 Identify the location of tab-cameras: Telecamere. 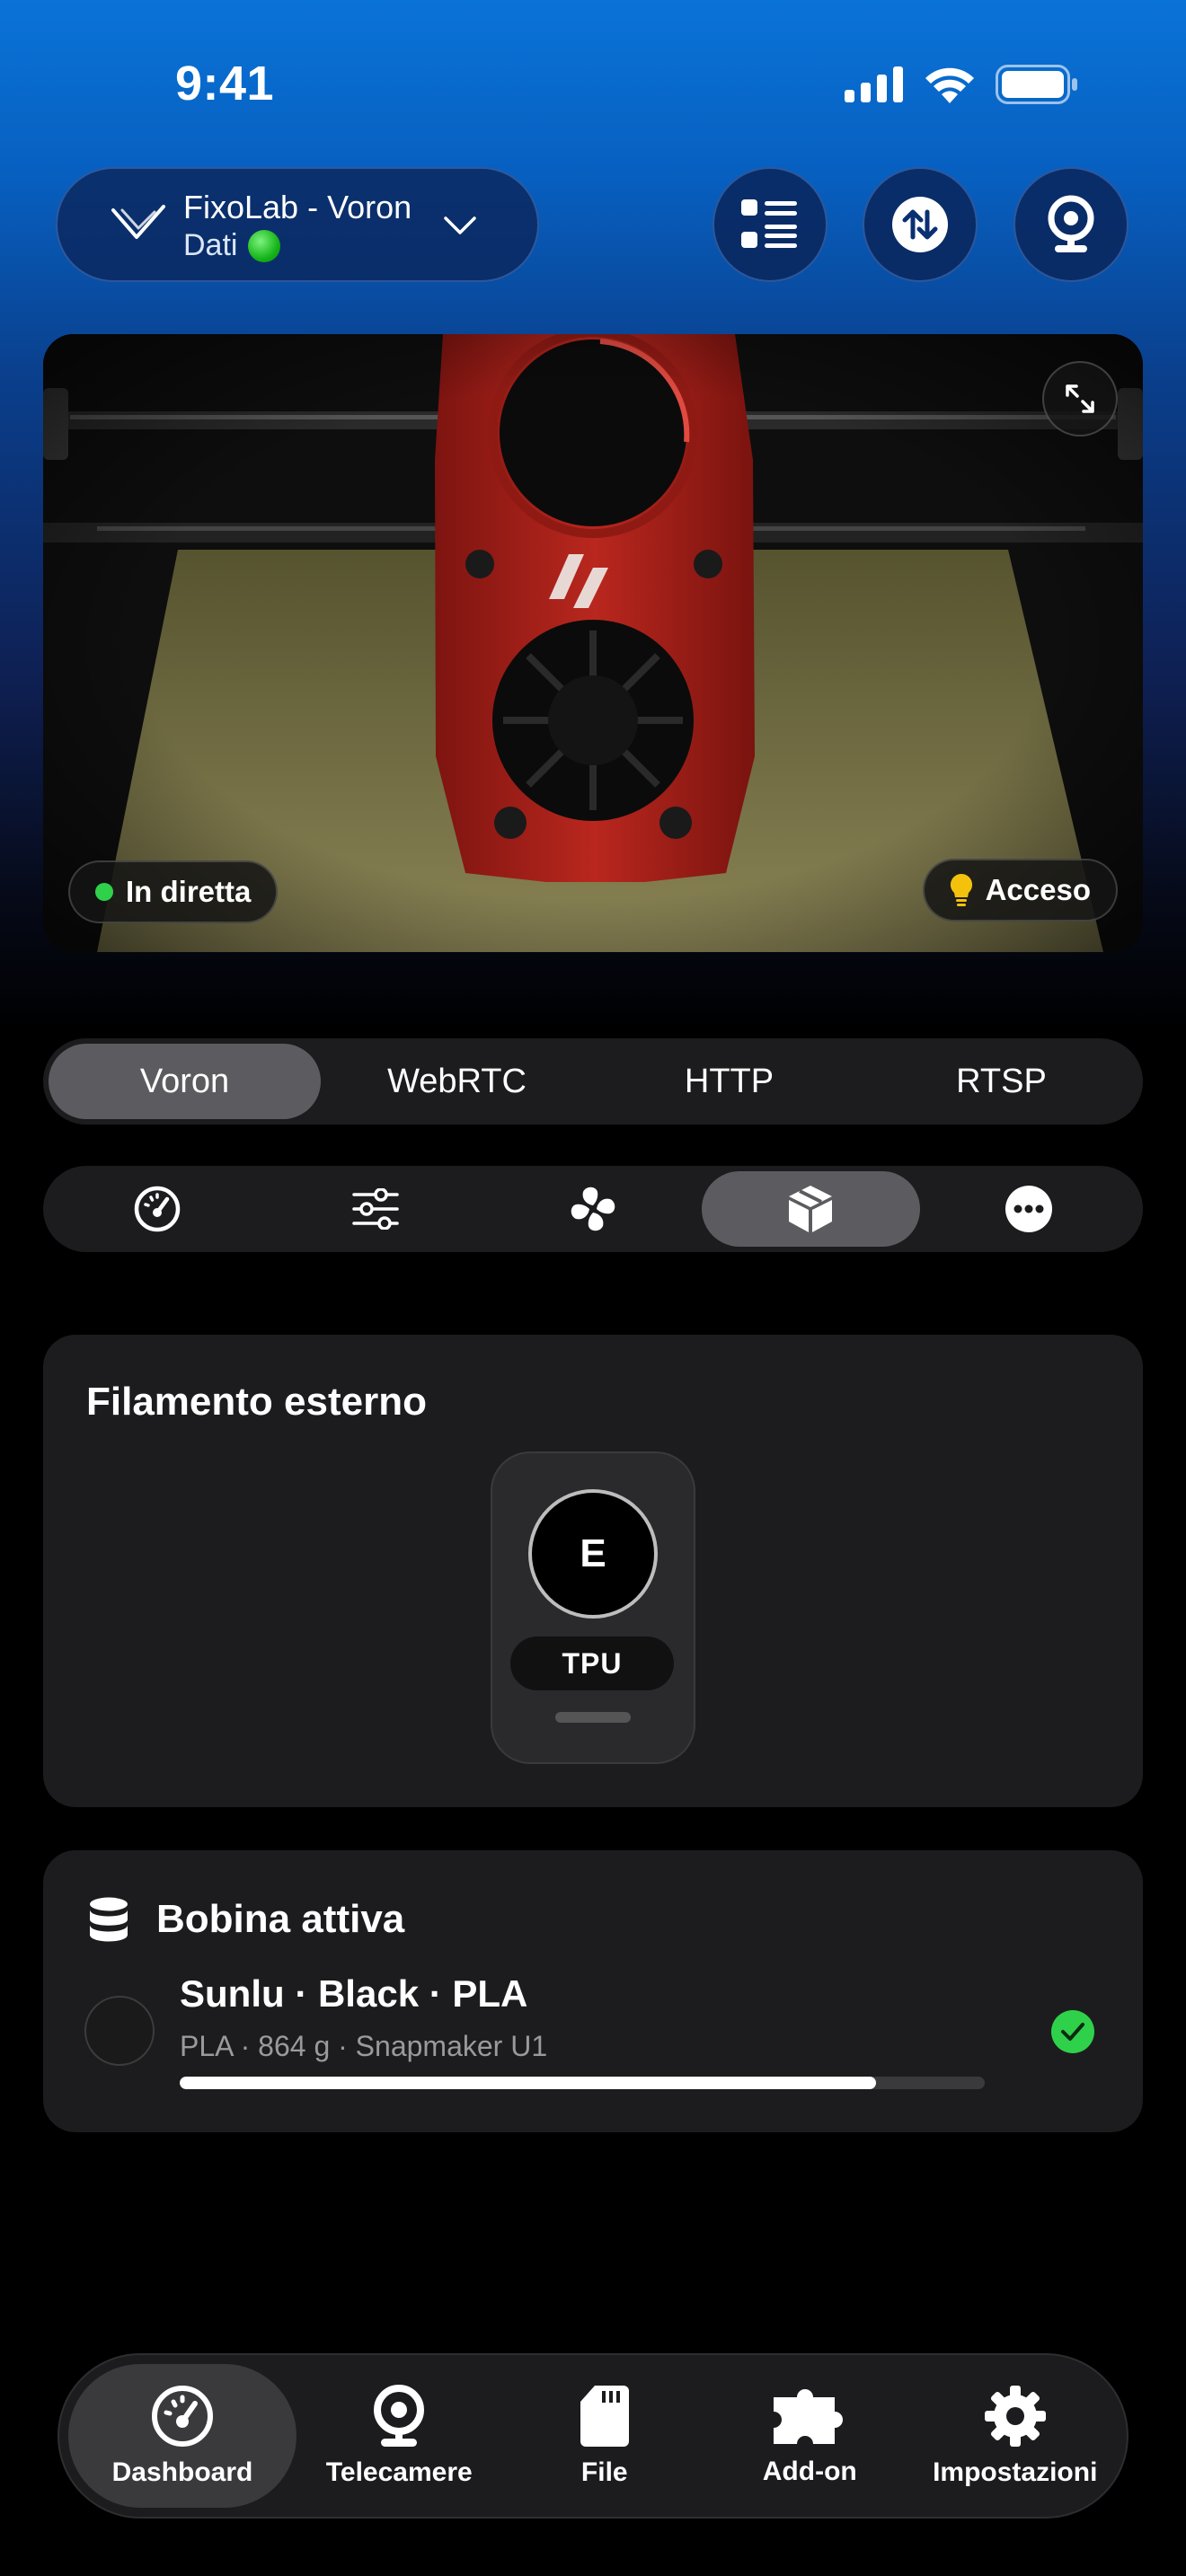
(399, 2436).